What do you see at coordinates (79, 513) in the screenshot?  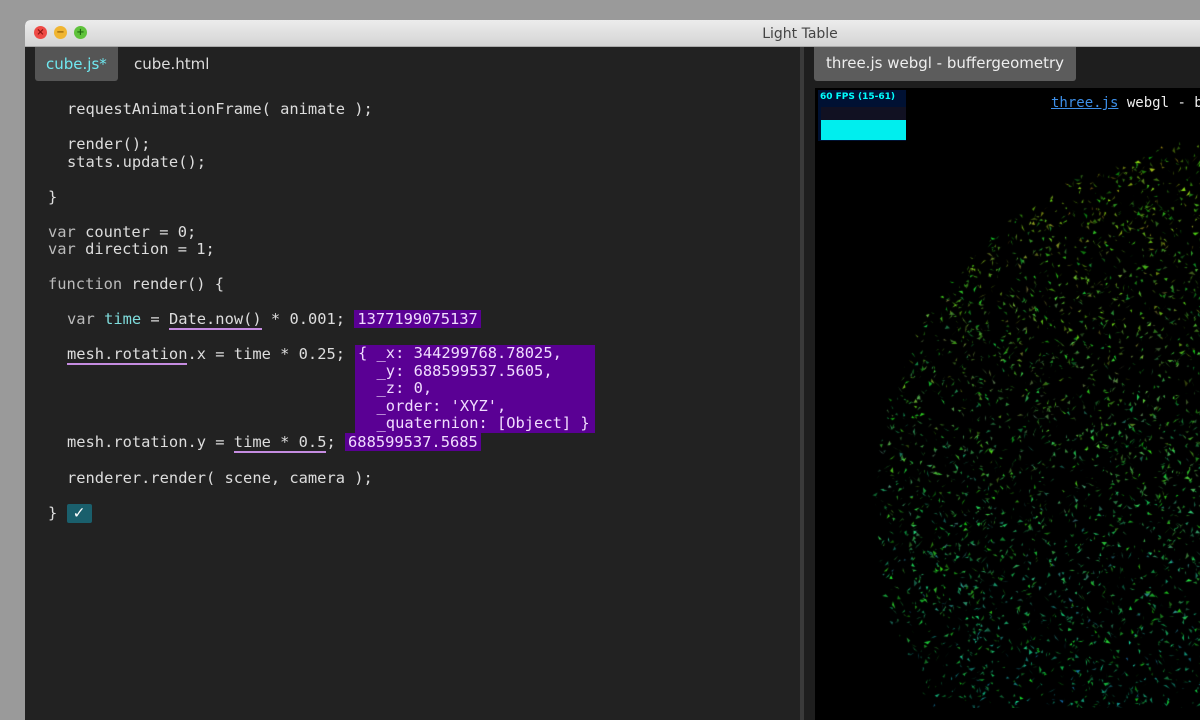 I see `eval-success-checkmark-icon: ✓` at bounding box center [79, 513].